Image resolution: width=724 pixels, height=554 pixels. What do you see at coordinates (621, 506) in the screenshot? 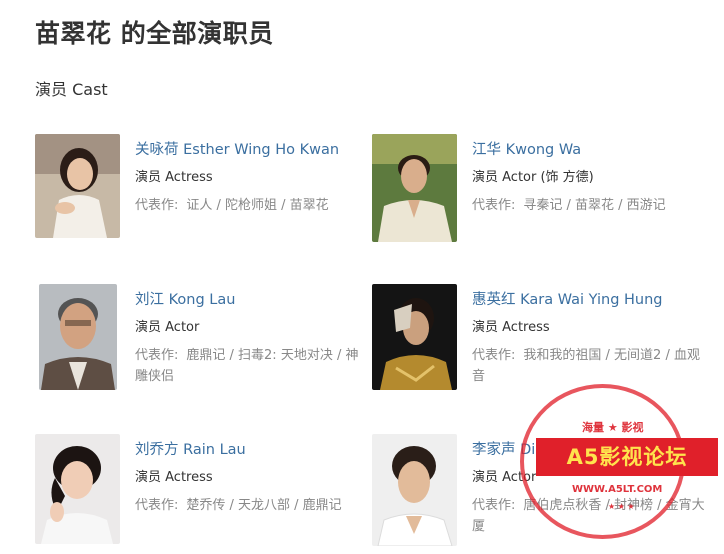
I see `stamp-stars-icon: ★ ★ ★` at bounding box center [621, 506].